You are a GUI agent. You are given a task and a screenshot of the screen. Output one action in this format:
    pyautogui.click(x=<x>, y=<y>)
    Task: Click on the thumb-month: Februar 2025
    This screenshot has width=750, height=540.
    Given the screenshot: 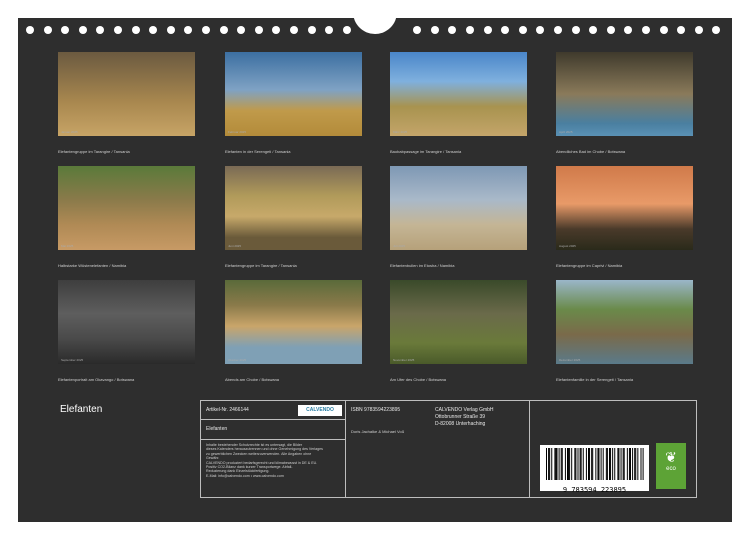 What is the action you would take?
    pyautogui.click(x=237, y=132)
    